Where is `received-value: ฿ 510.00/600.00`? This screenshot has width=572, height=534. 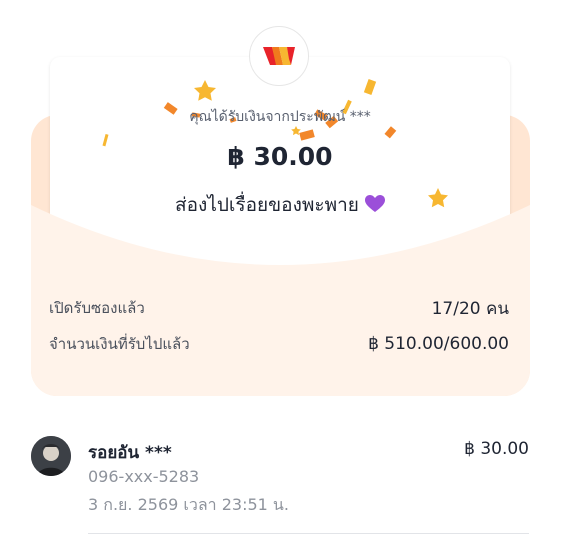
received-value: ฿ 510.00/600.00 is located at coordinates (438, 344).